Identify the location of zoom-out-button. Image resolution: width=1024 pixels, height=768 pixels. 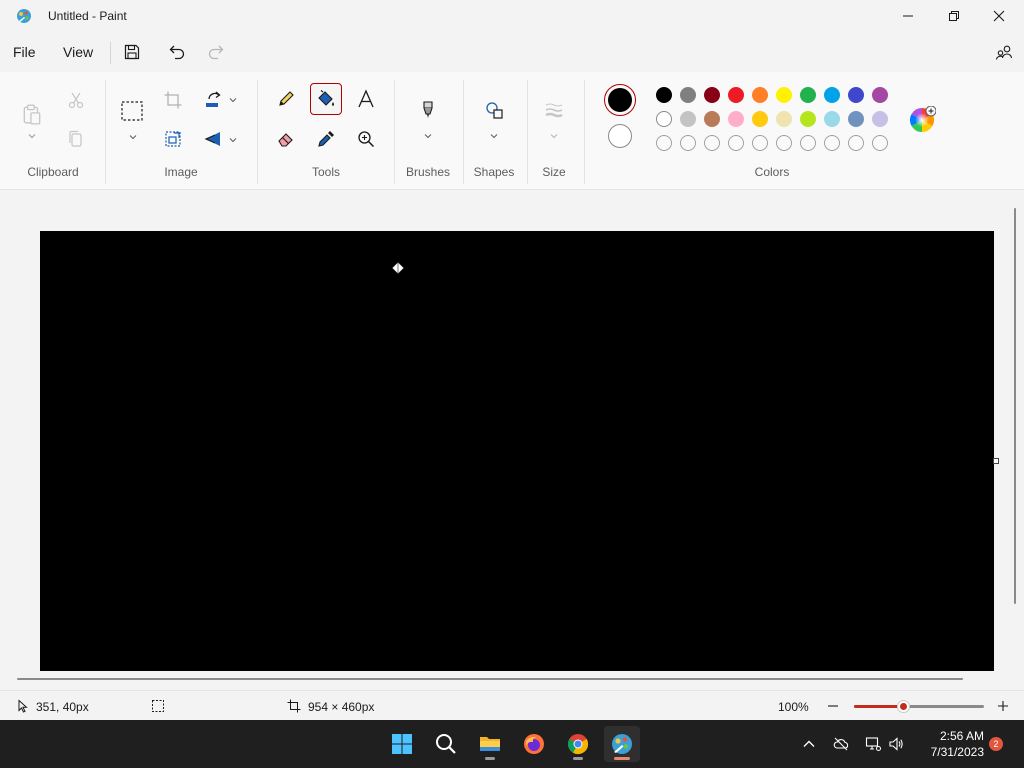
(833, 706).